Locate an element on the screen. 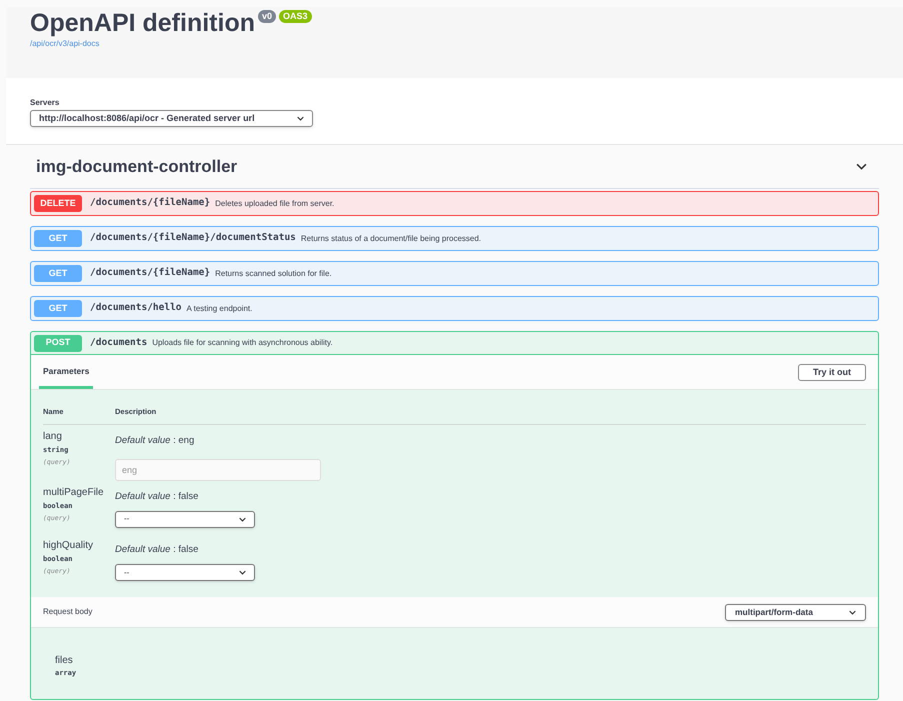  content-type-select: multipart/form-data is located at coordinates (795, 612).